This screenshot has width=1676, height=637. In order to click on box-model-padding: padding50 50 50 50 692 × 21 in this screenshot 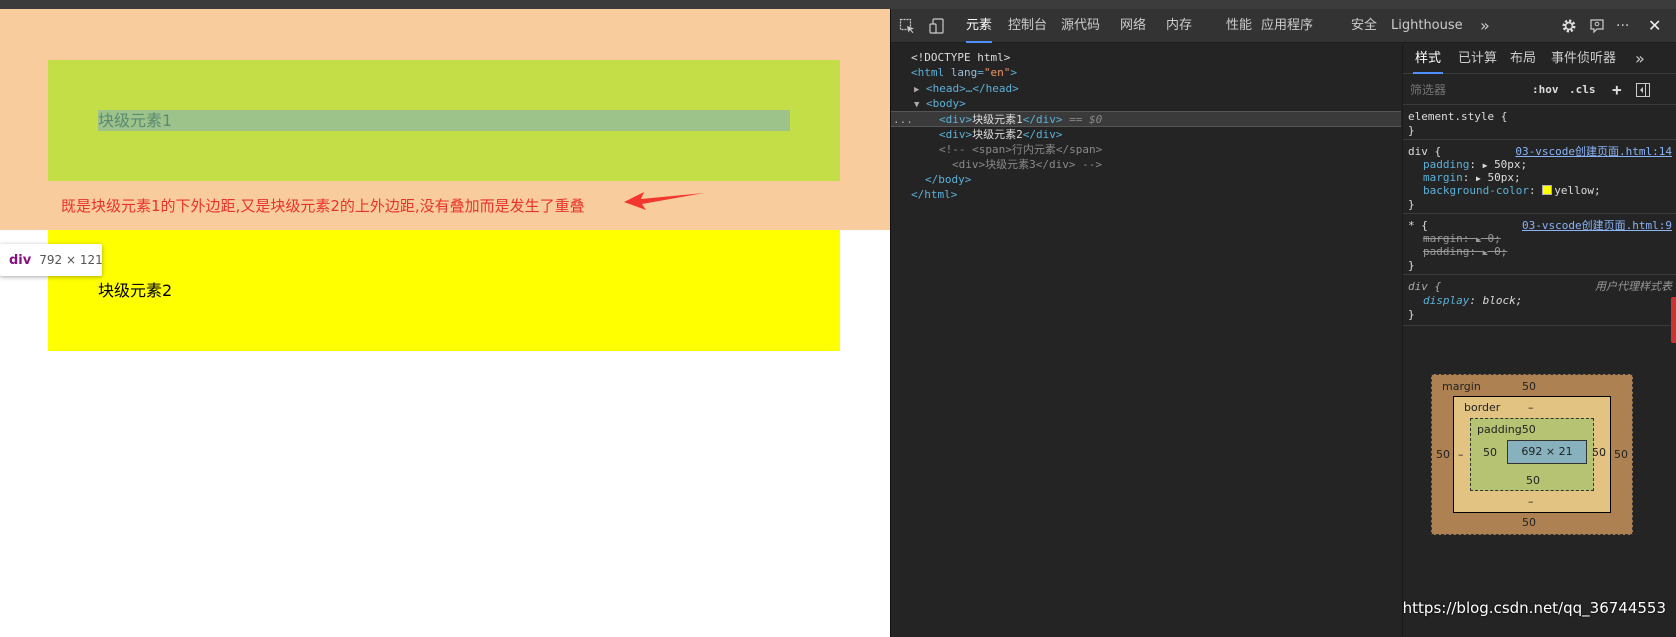, I will do `click(1538, 454)`.